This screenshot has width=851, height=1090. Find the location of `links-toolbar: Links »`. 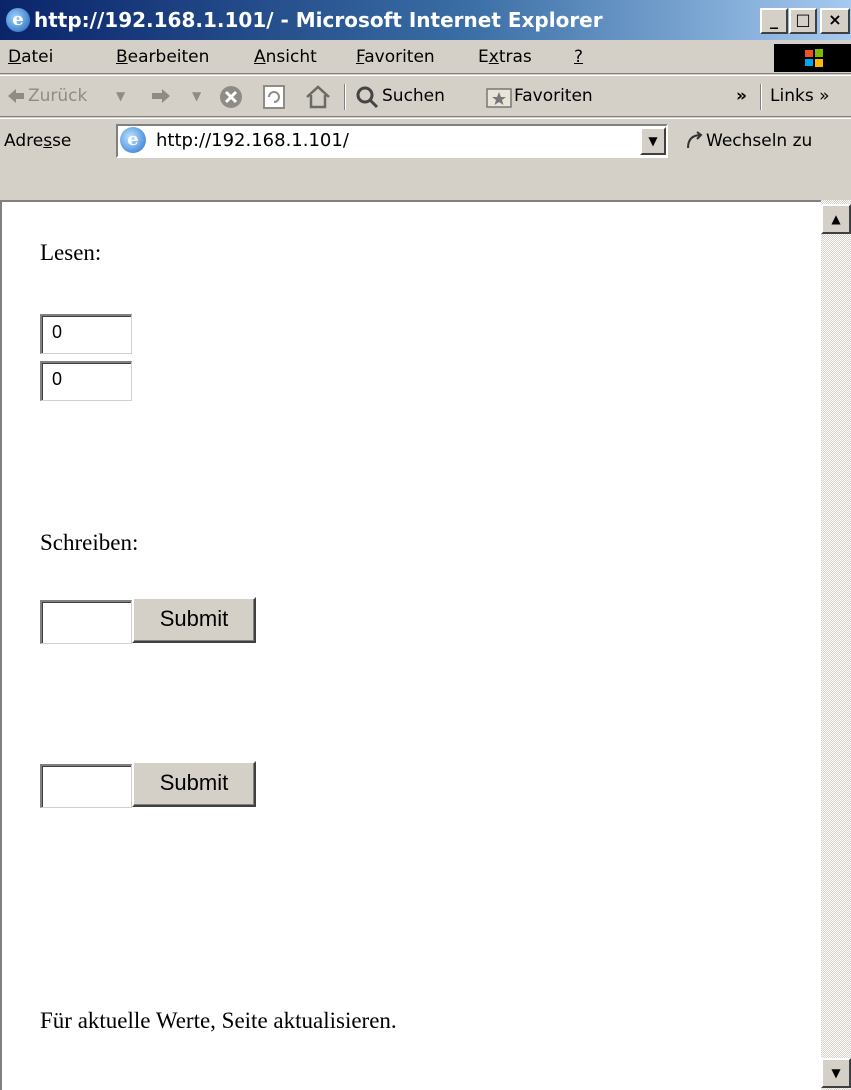

links-toolbar: Links » is located at coordinates (799, 96).